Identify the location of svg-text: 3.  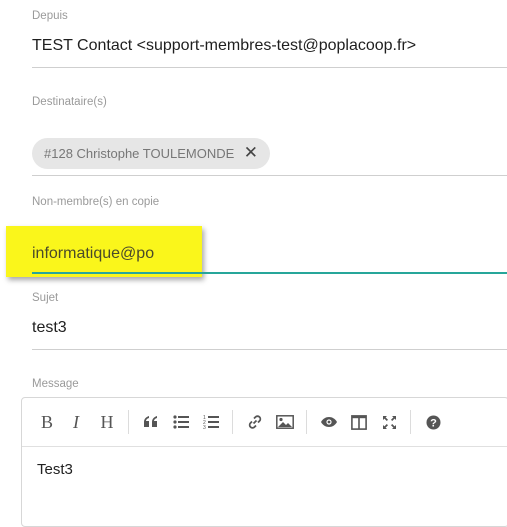
(204, 427).